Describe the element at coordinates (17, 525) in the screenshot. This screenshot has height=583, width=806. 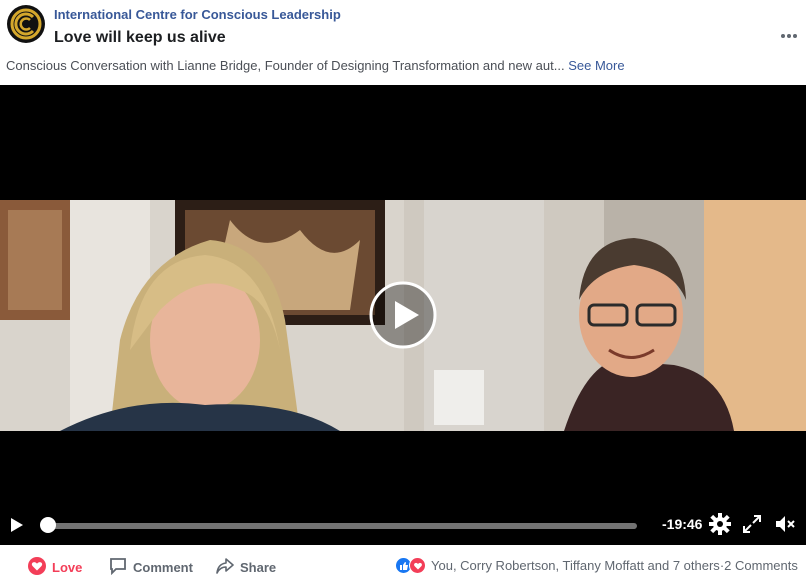
I see `play-icon` at that location.